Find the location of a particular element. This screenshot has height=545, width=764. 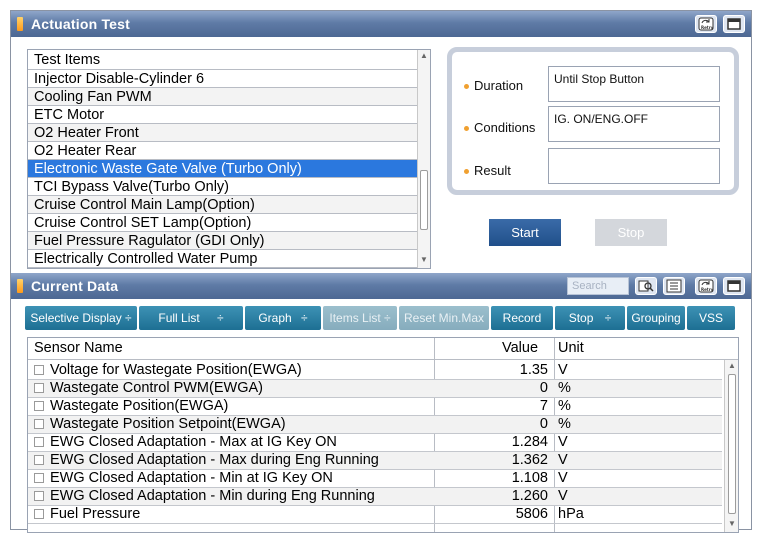

sensor-name: Wastegate Control PWM(EWGA) is located at coordinates (156, 388).